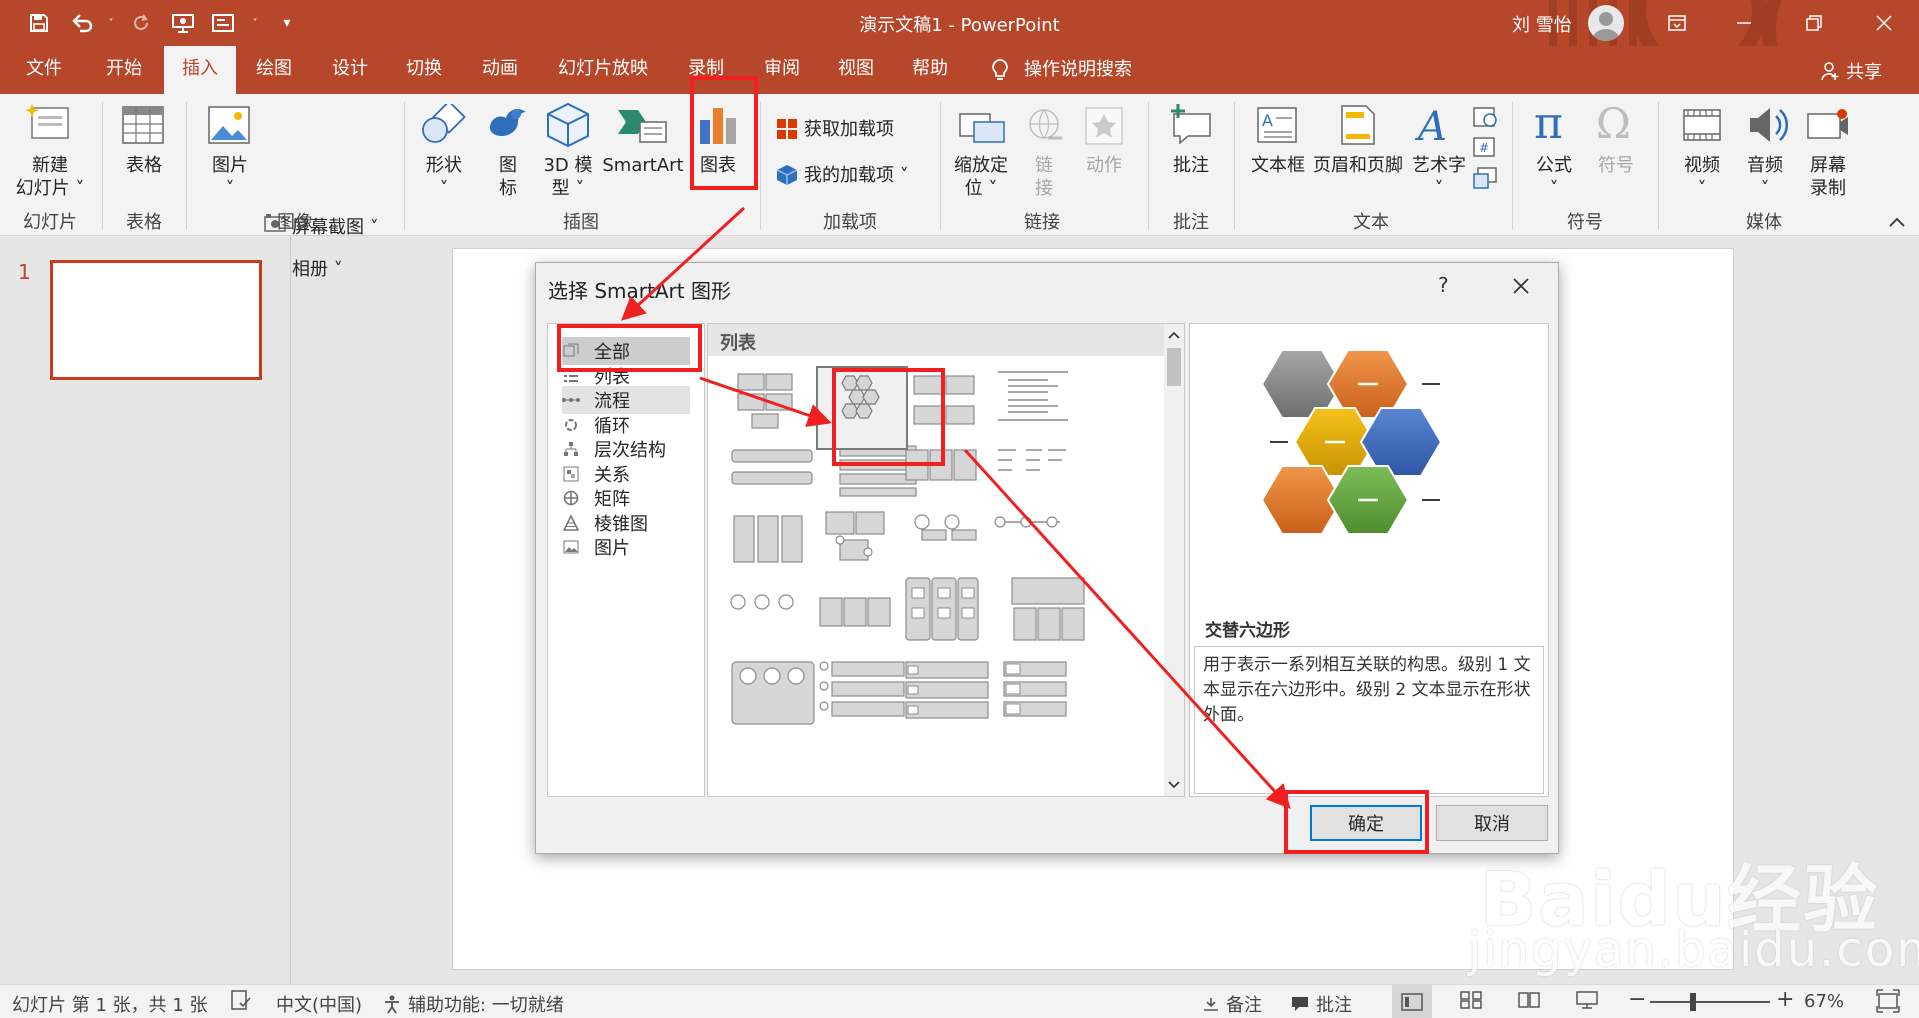 This screenshot has height=1018, width=1919. I want to click on restore-icon, so click(1814, 23).